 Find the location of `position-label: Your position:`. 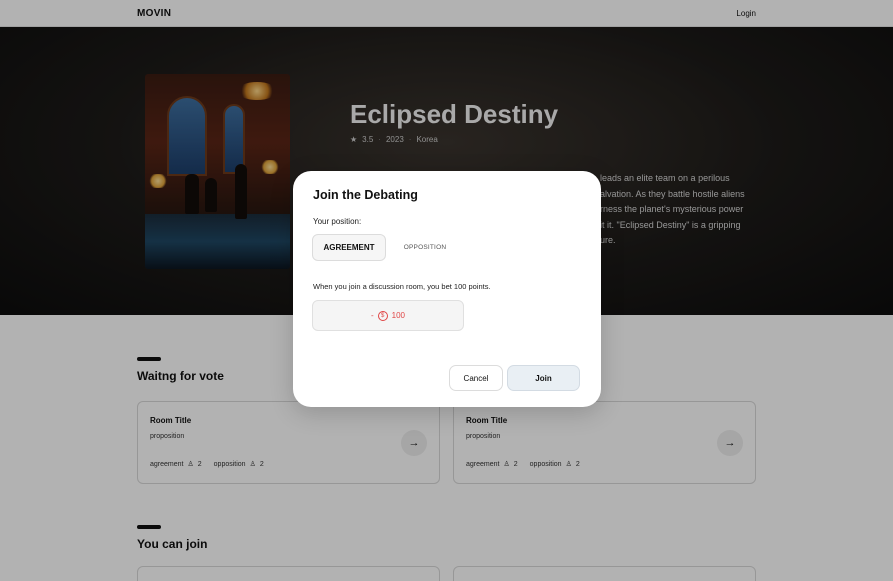

position-label: Your position: is located at coordinates (337, 221).